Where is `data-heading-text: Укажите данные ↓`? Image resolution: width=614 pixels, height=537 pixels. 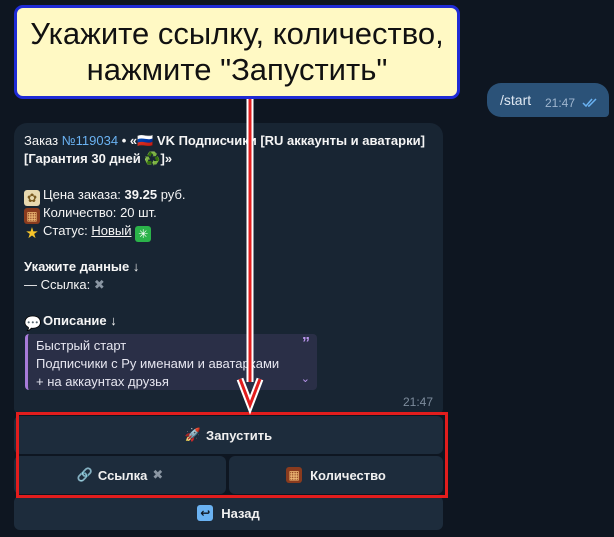 data-heading-text: Укажите данные ↓ is located at coordinates (82, 266).